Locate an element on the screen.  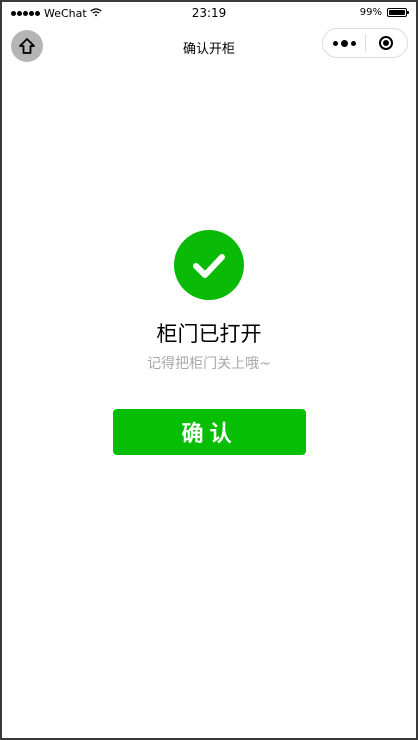
battery-level is located at coordinates (397, 12).